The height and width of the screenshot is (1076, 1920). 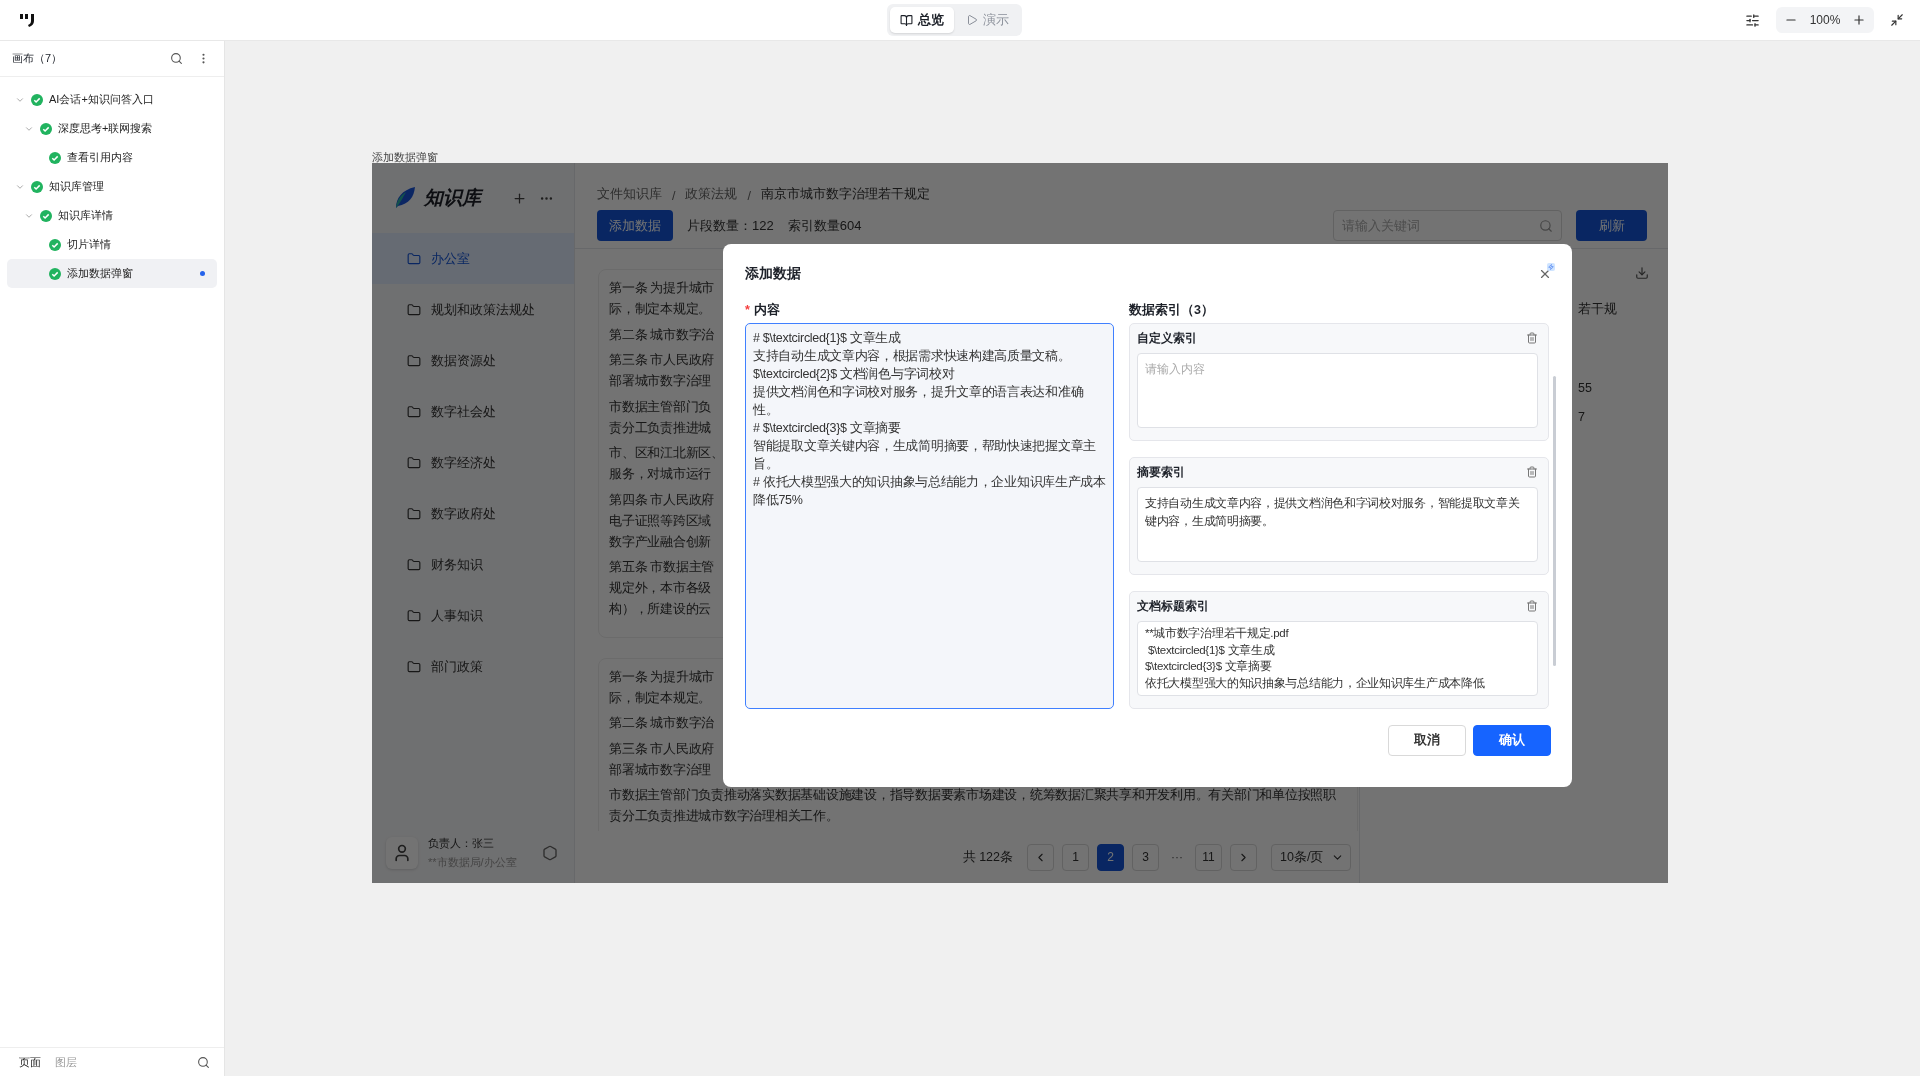 I want to click on panel-tab: 页面, so click(x=30, y=1062).